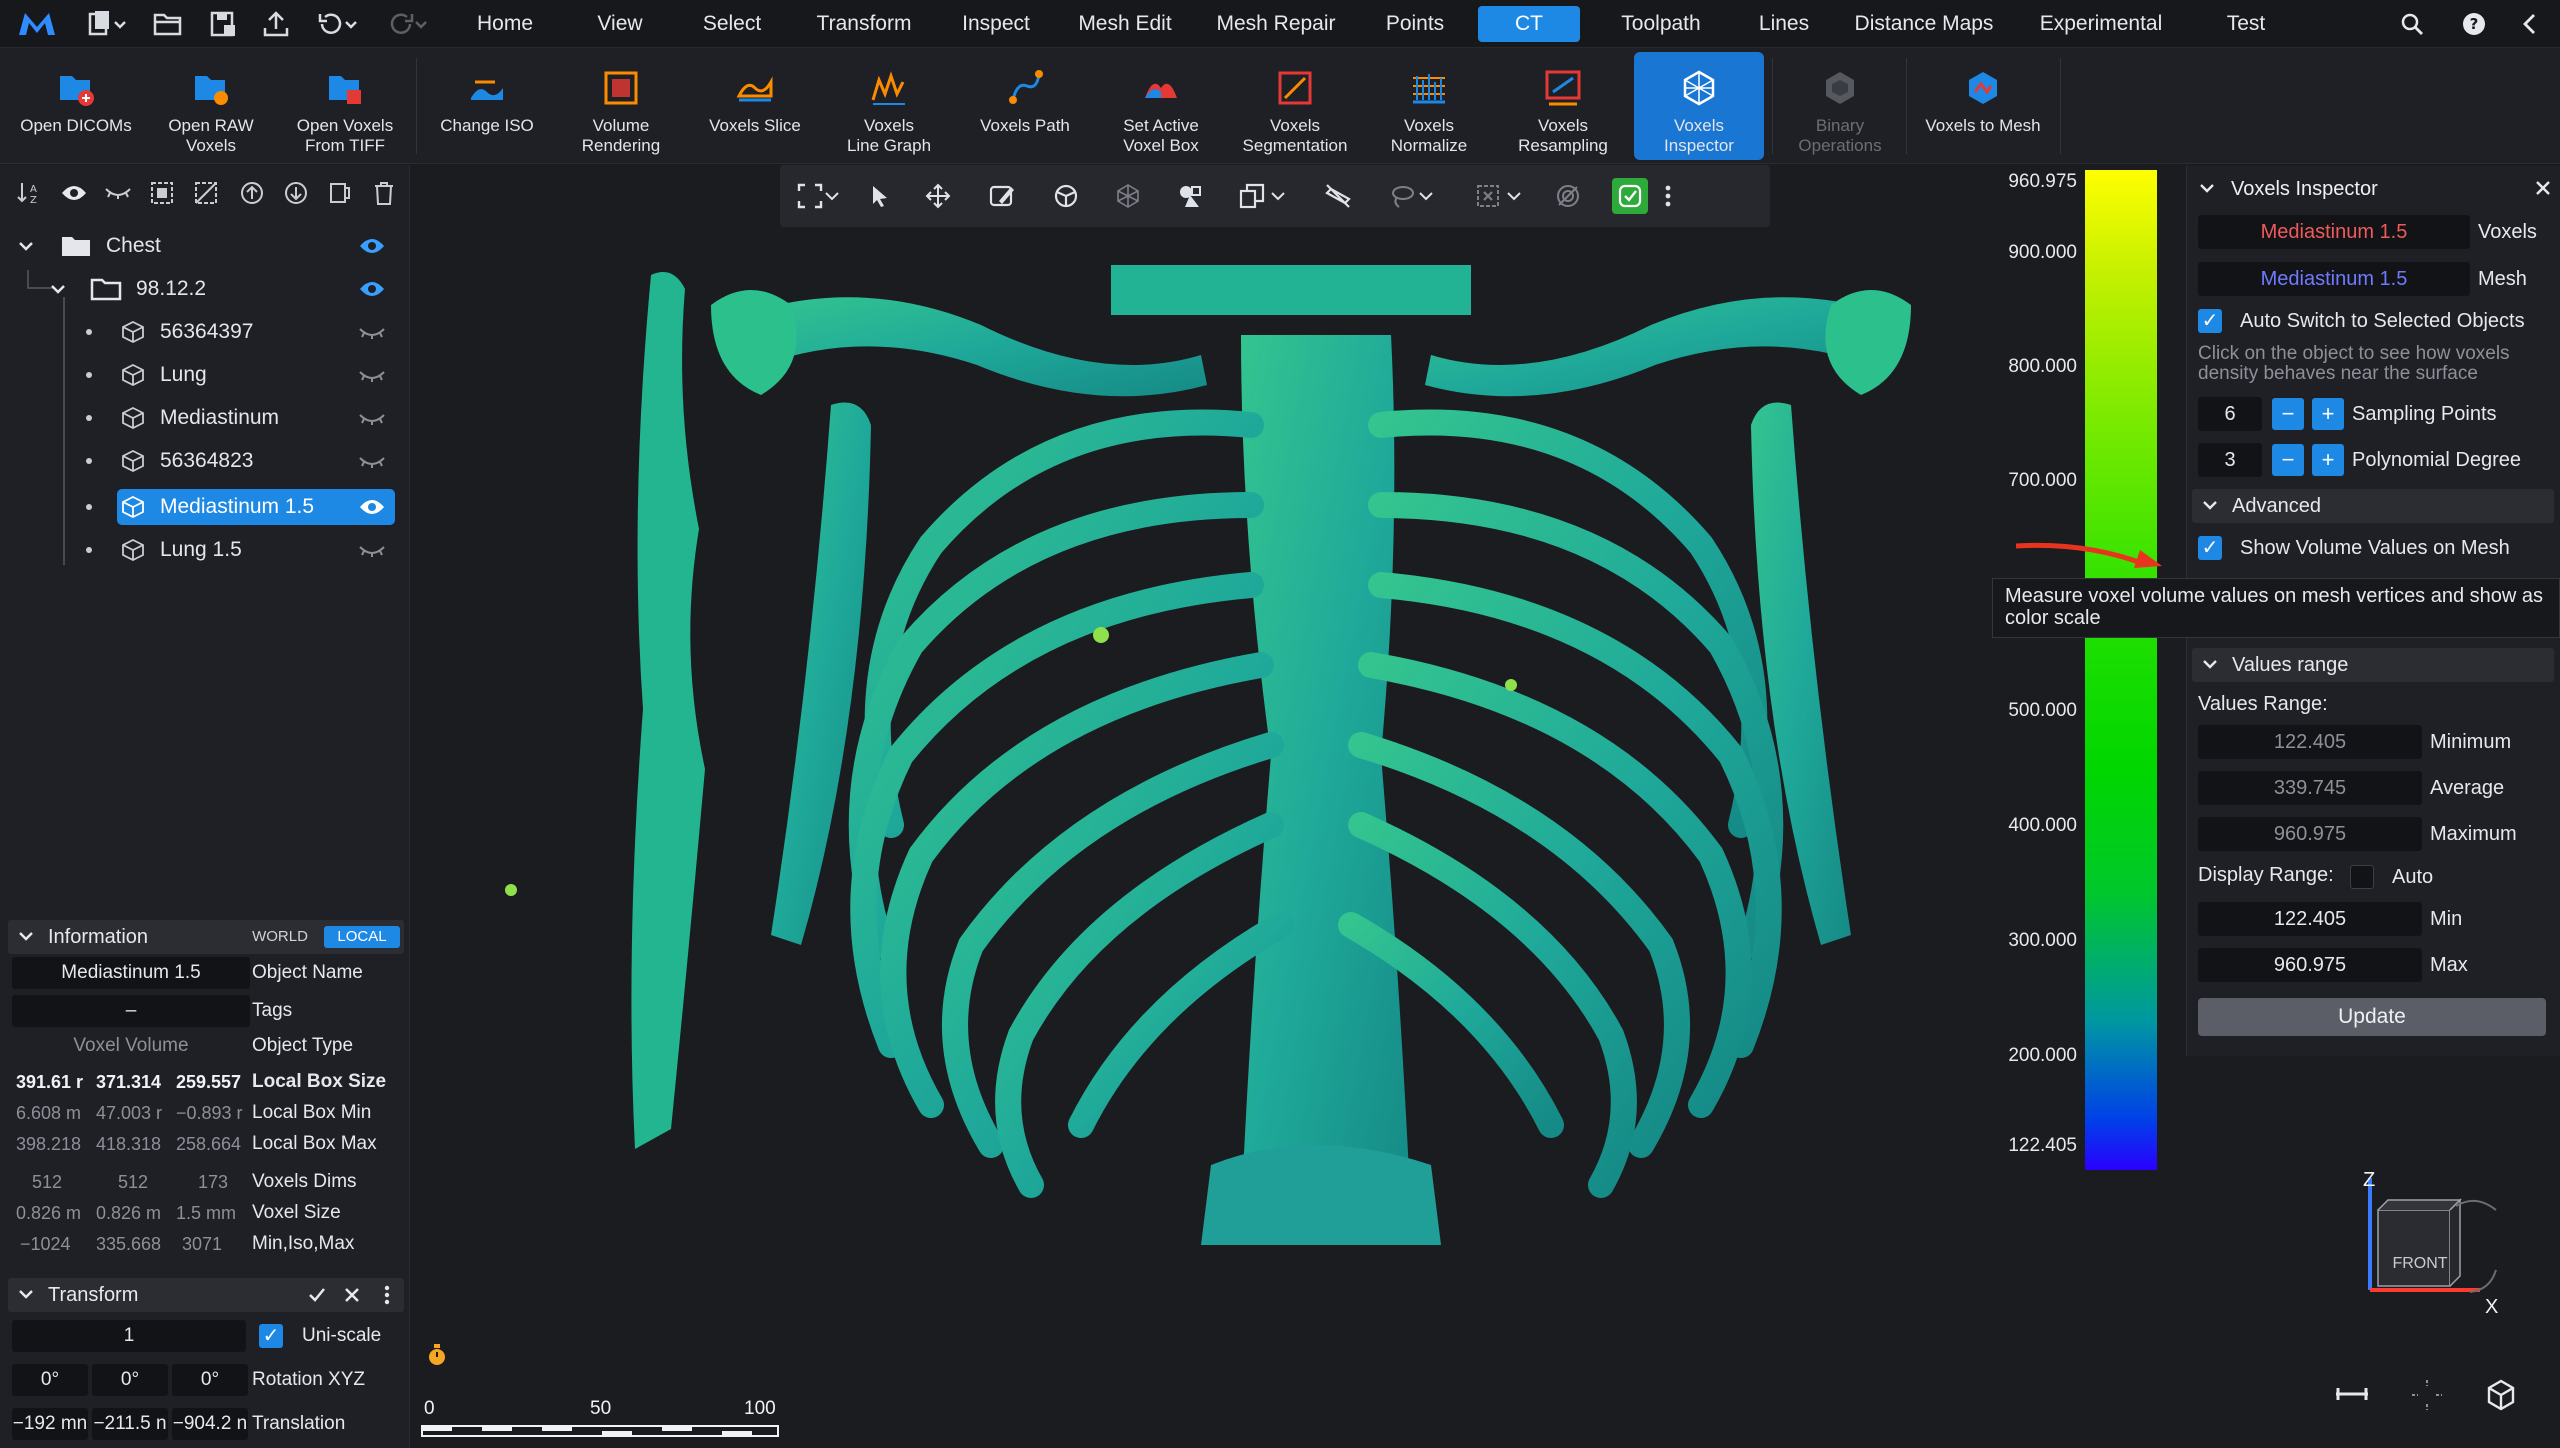  Describe the element at coordinates (210, 1424) in the screenshot. I see `translation-z-field: −904.2 n` at that location.